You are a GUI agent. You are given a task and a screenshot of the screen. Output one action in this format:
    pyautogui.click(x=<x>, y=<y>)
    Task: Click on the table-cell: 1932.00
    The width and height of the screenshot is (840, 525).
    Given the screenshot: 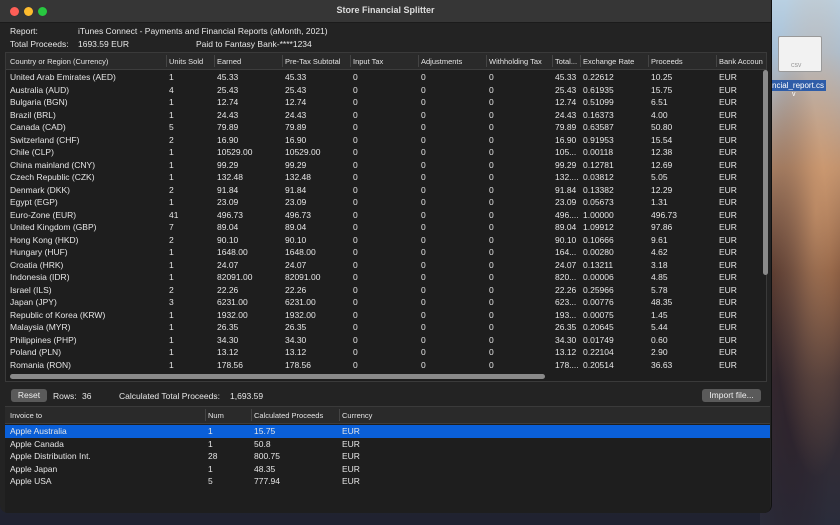 What is the action you would take?
    pyautogui.click(x=232, y=314)
    